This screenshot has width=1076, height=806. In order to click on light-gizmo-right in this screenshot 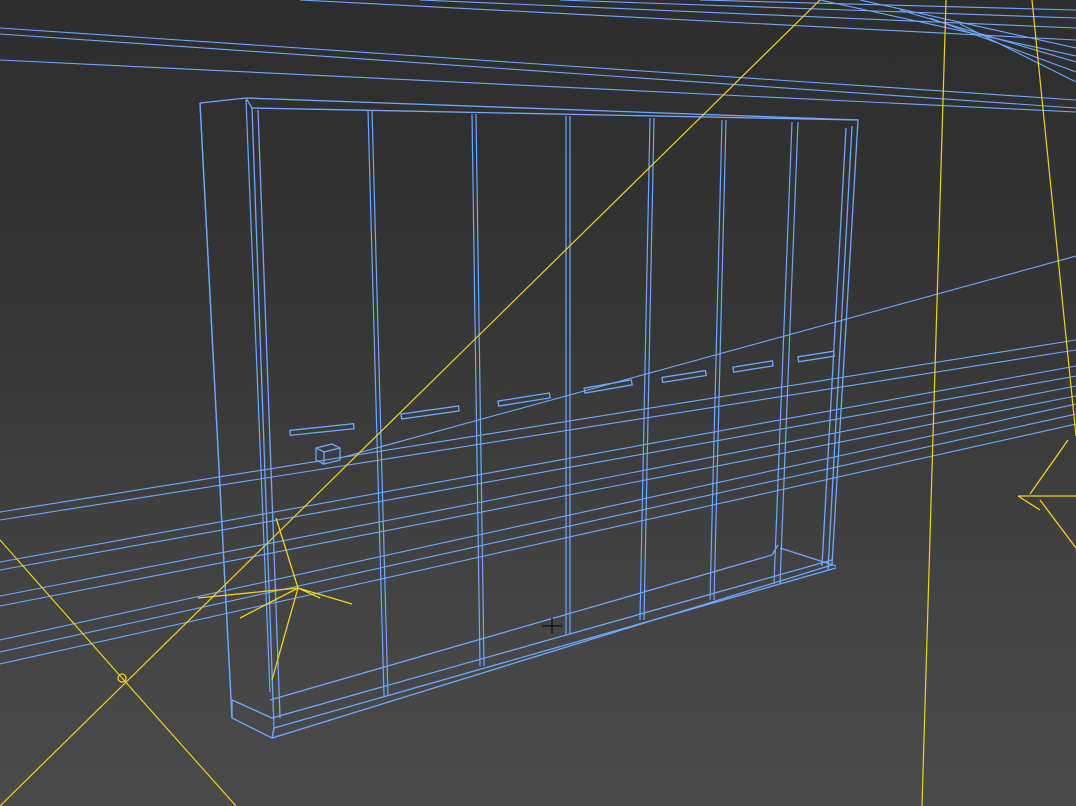, I will do `click(1046, 494)`.